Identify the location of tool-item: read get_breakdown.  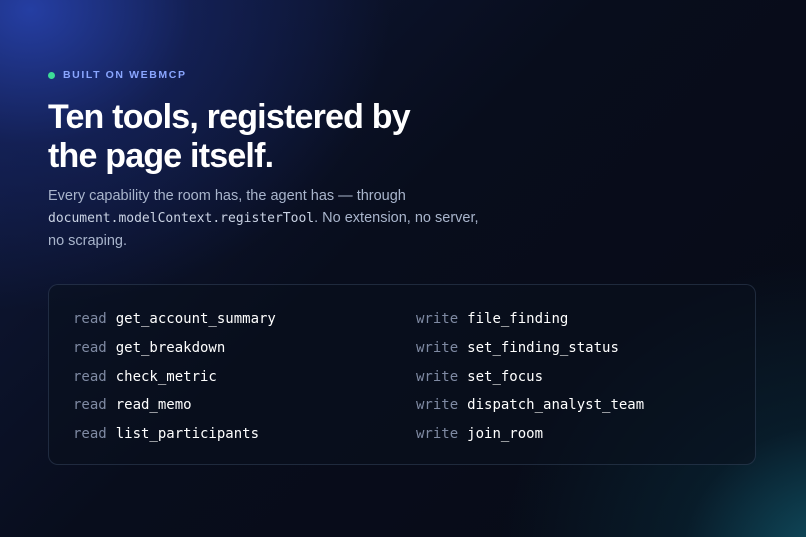
(174, 348).